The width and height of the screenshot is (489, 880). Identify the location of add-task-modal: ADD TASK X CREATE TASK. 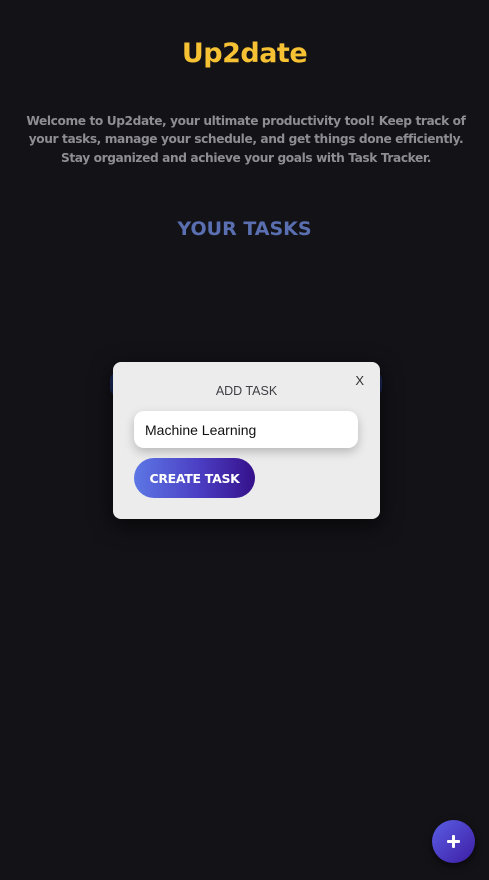
(246, 440).